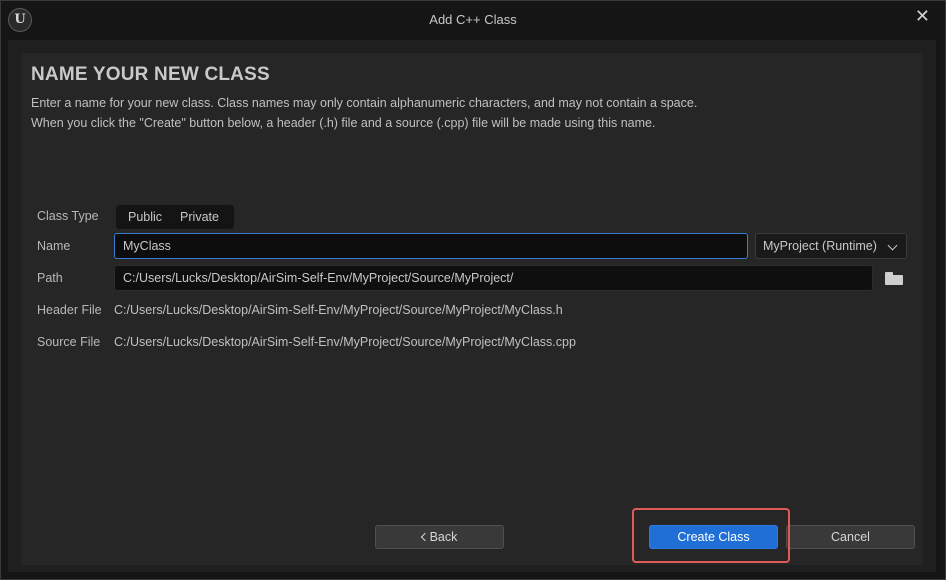  I want to click on name-label: Name, so click(54, 246).